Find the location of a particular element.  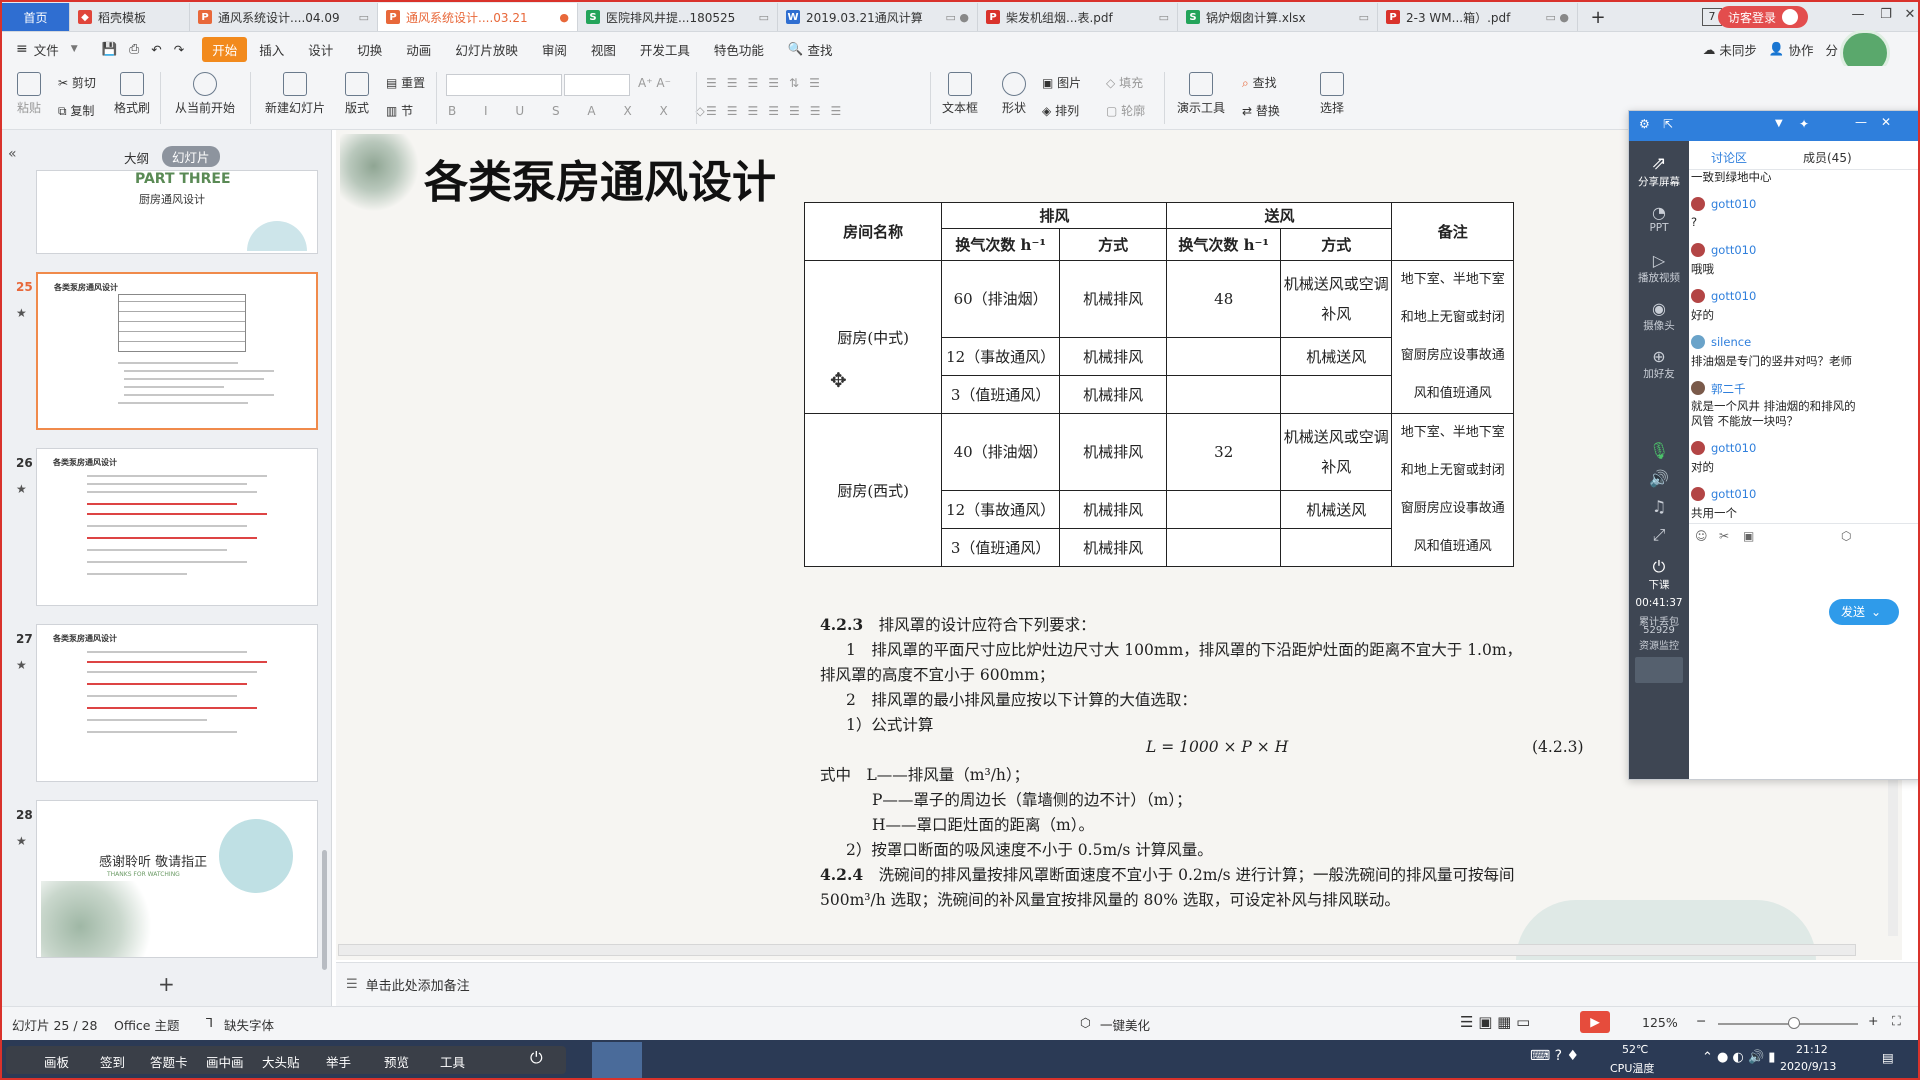

notification-icon: ▤ is located at coordinates (1888, 1057).